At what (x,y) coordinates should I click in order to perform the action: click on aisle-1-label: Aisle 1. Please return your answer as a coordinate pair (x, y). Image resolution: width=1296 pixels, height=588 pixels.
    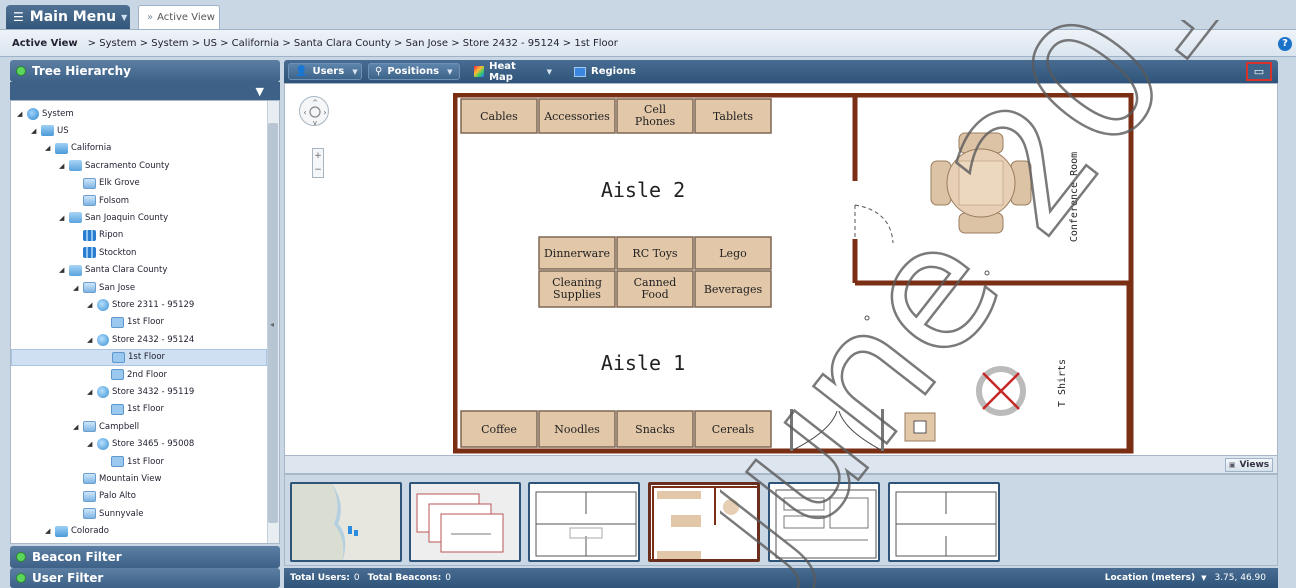
    Looking at the image, I should click on (643, 363).